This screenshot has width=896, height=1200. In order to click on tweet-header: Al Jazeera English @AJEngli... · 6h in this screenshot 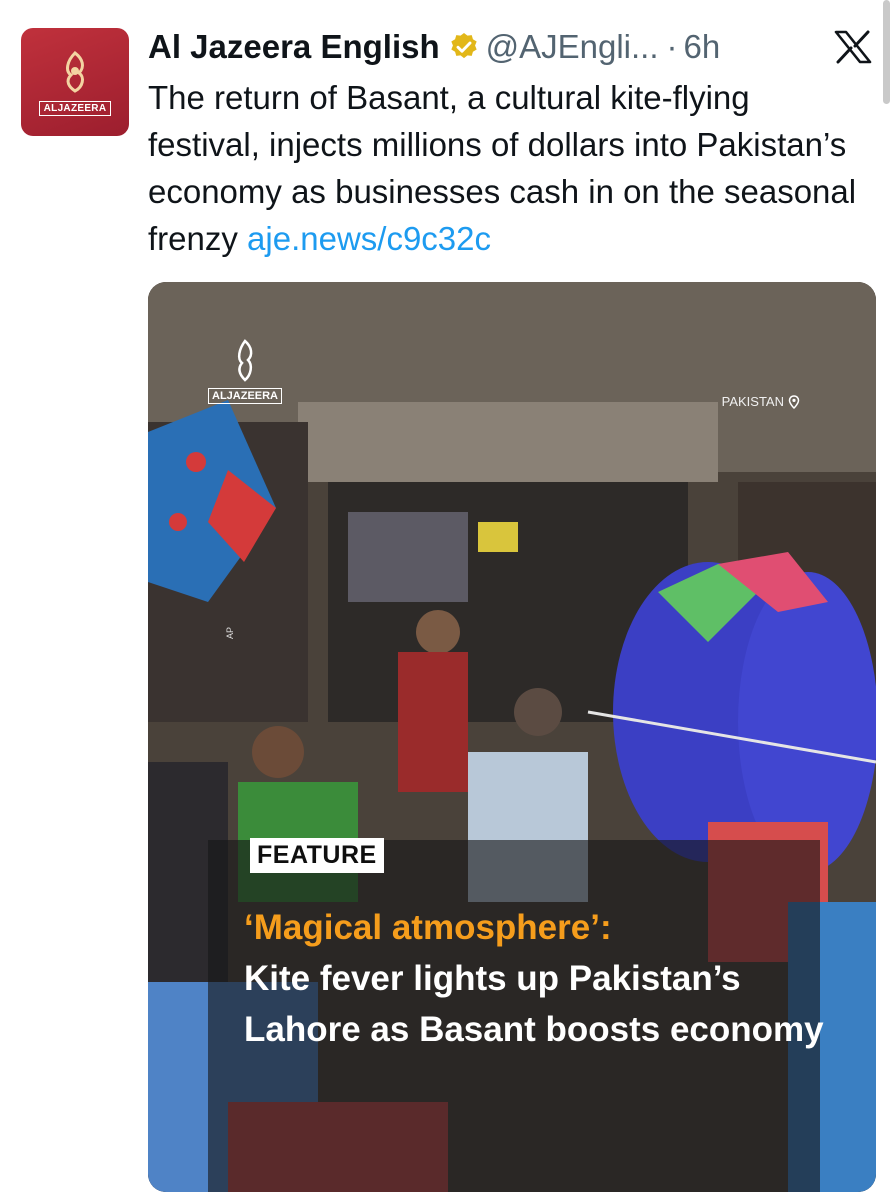, I will do `click(507, 47)`.